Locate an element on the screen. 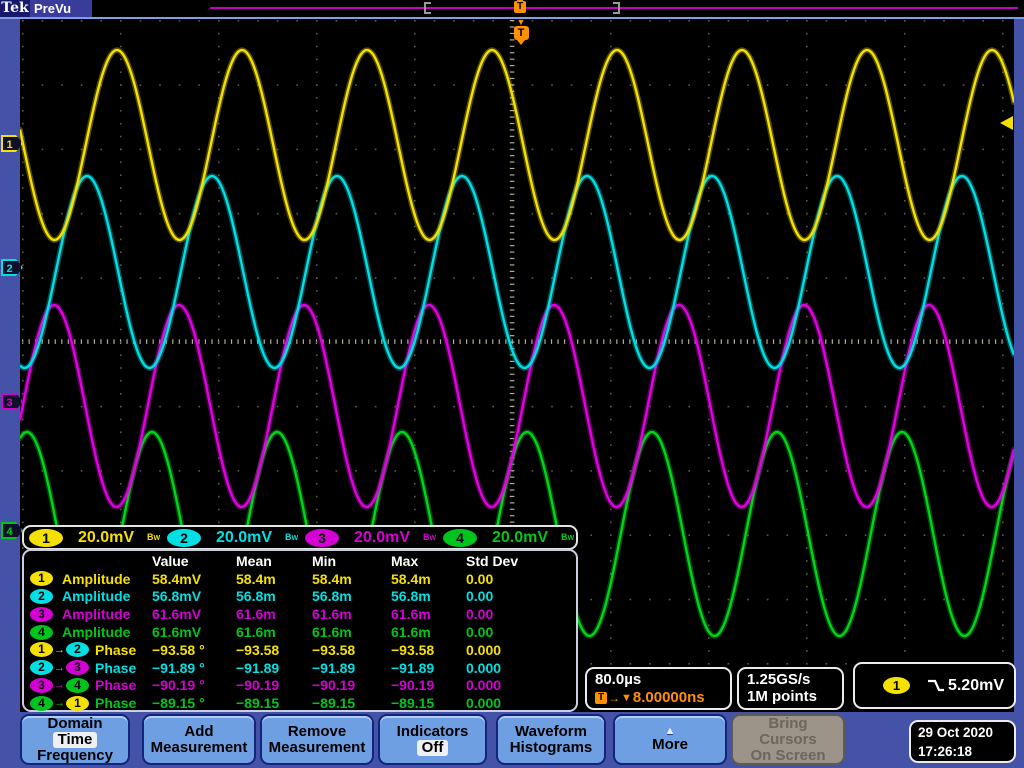 Image resolution: width=1024 pixels, height=768 pixels. acquisition-status: PreVu is located at coordinates (53, 8).